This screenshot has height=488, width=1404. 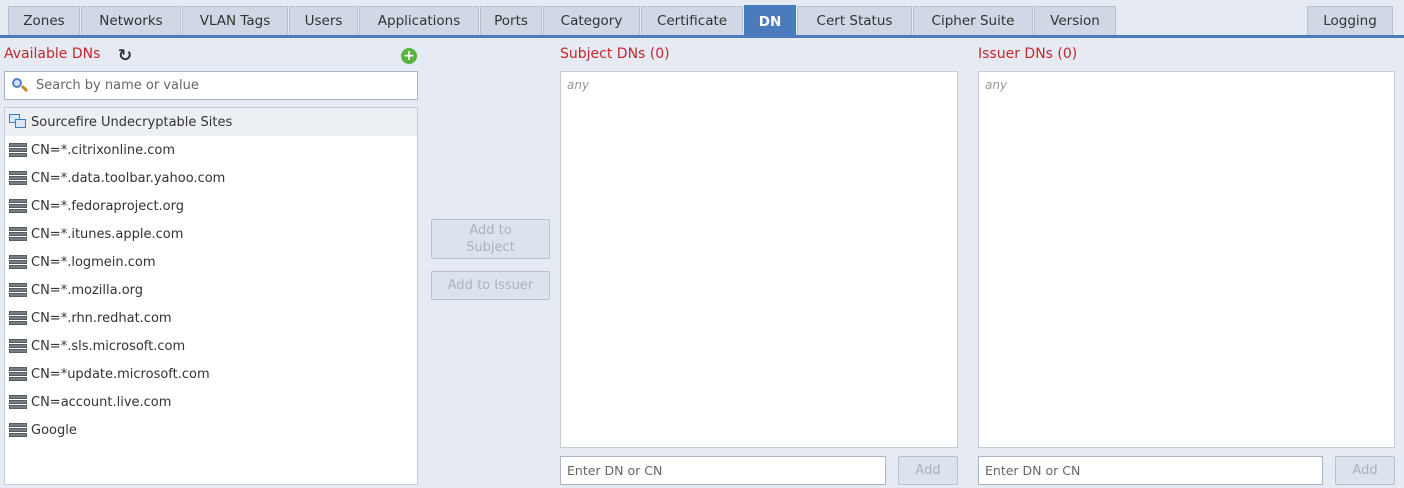 What do you see at coordinates (93, 262) in the screenshot?
I see `list-item-label: CN=*.logmein.com` at bounding box center [93, 262].